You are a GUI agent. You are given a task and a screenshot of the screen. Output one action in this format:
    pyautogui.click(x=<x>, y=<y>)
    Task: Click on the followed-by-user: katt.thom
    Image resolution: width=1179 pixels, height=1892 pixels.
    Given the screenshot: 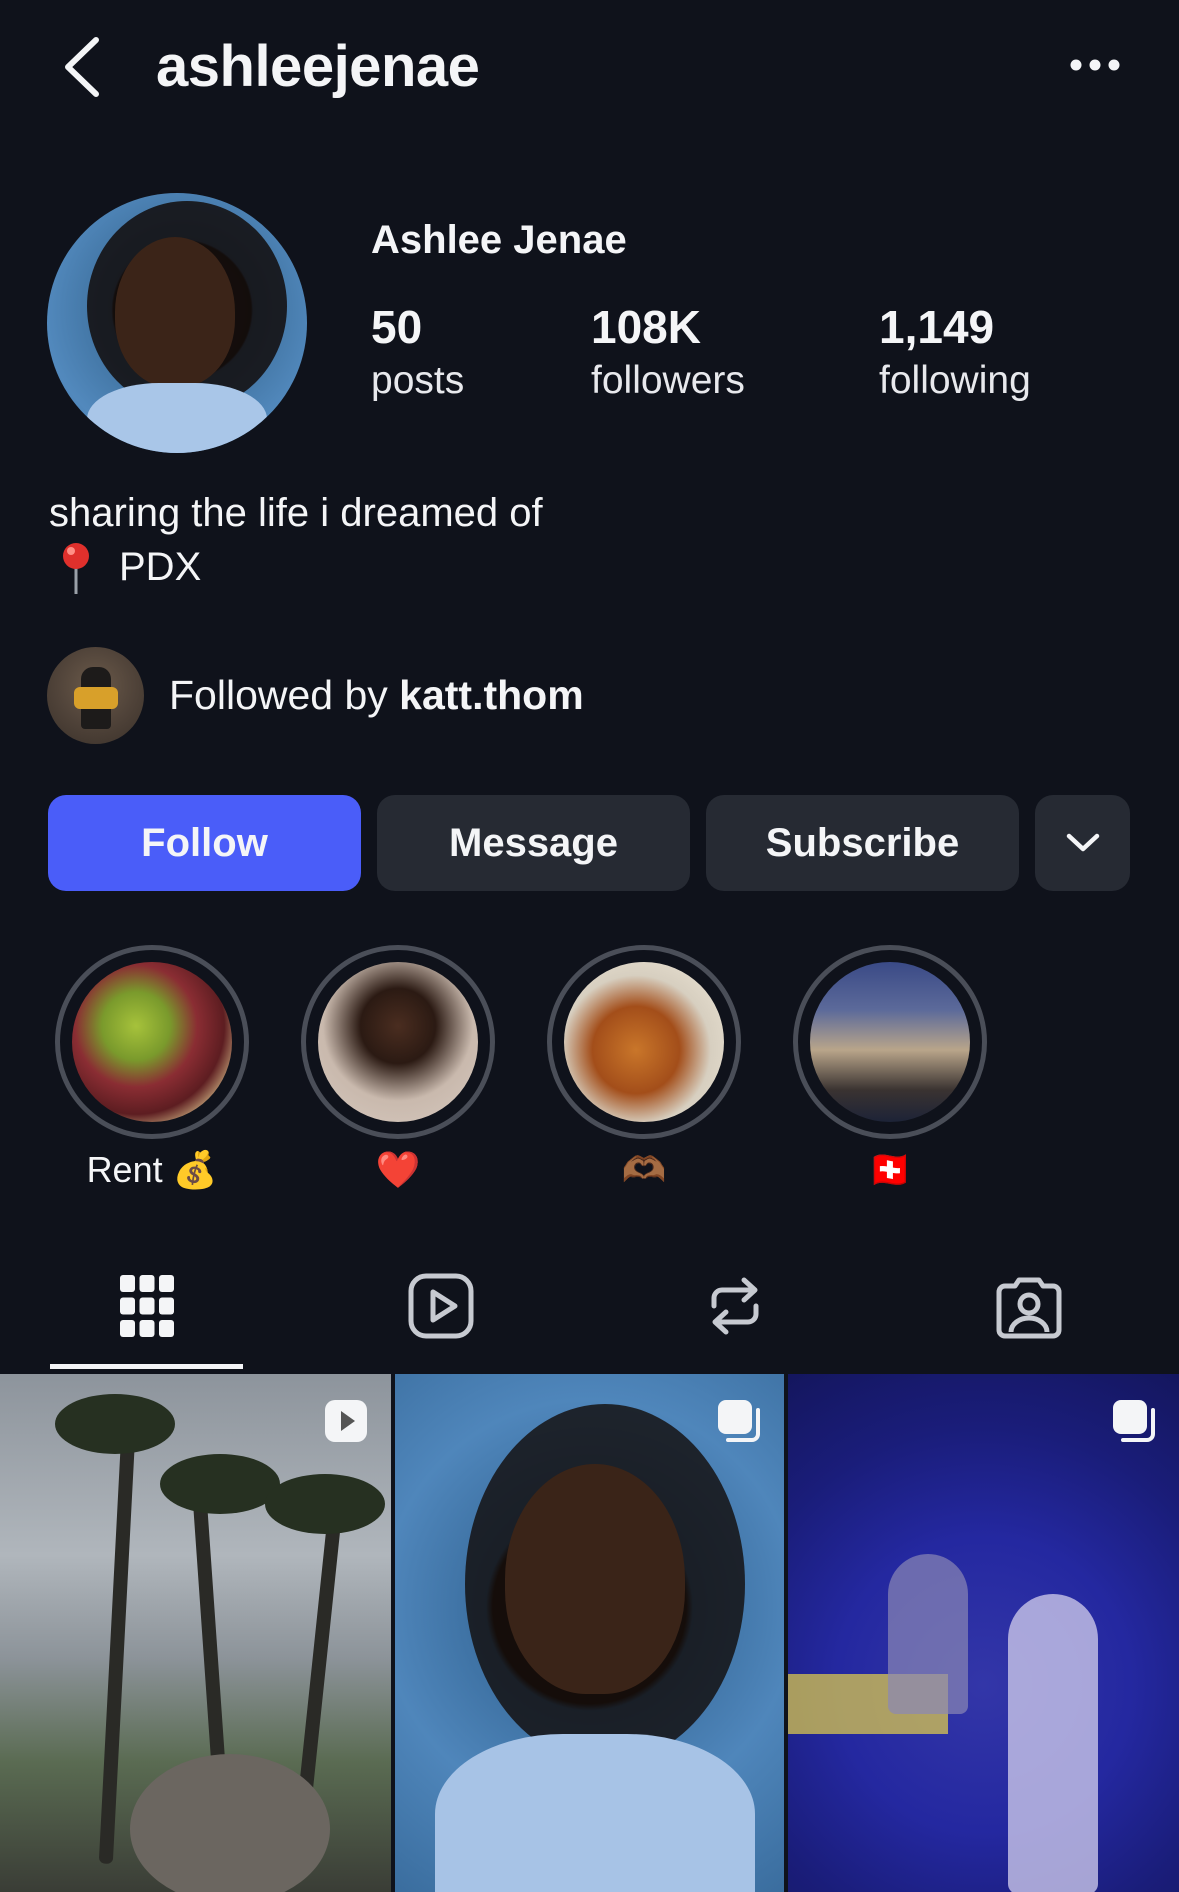 What is the action you would take?
    pyautogui.click(x=491, y=695)
    